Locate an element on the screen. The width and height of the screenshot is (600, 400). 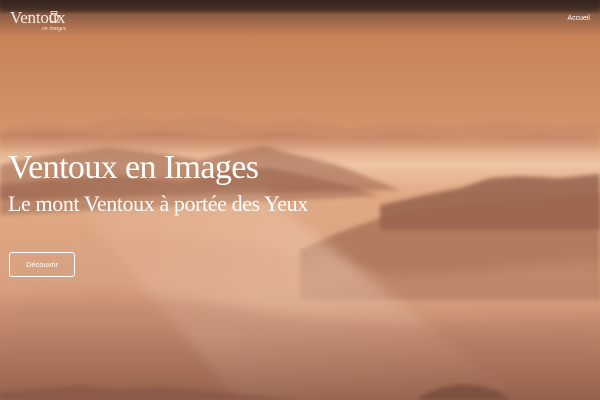
hero-title: Ventoux en Images is located at coordinates (133, 167).